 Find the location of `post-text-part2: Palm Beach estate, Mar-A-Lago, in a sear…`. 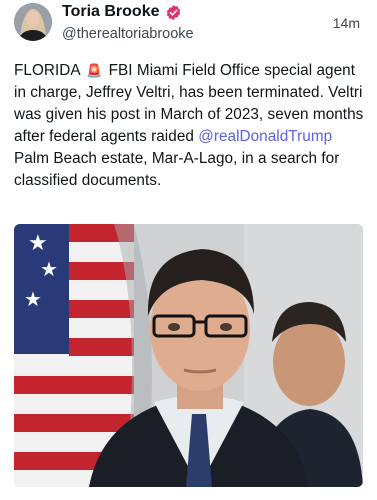

post-text-part2: Palm Beach estate, Mar-A-Lago, in a sear… is located at coordinates (177, 169).